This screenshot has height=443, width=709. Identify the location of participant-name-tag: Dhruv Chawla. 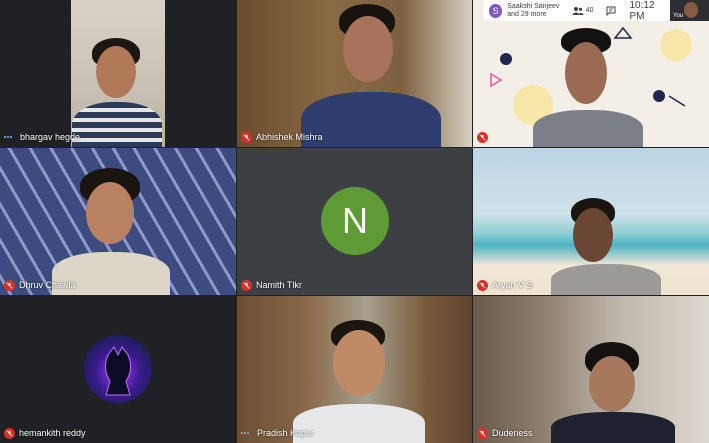
(40, 285).